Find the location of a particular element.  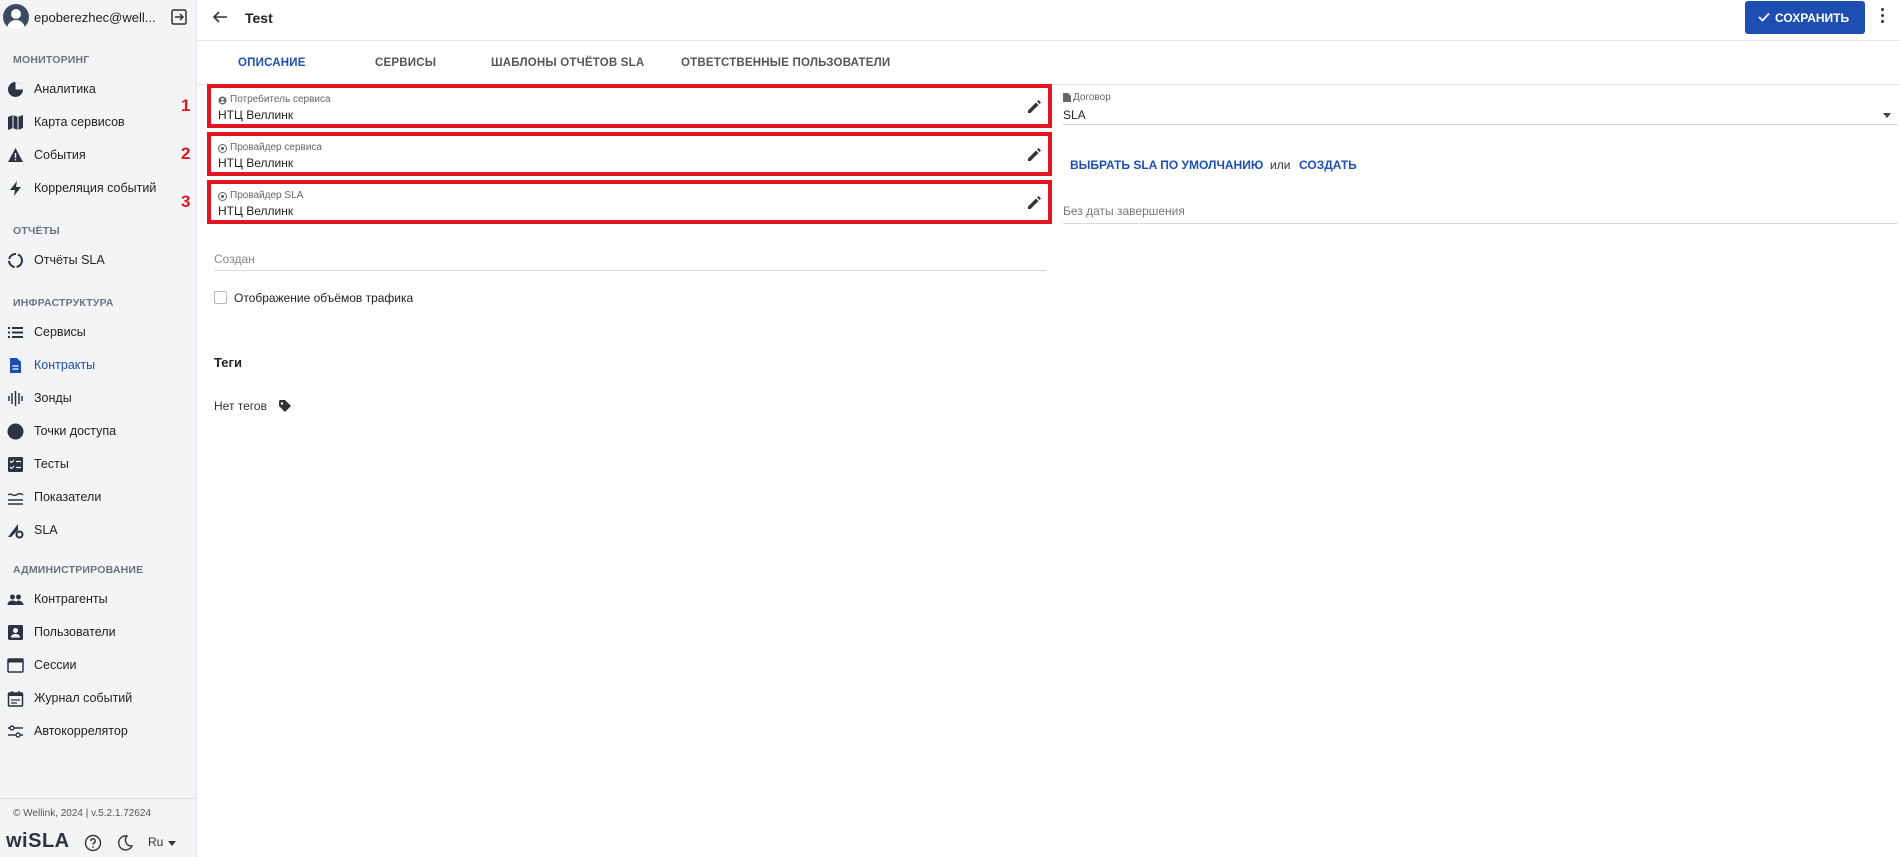

sidebar-item-tests: Тесты is located at coordinates (98, 464).